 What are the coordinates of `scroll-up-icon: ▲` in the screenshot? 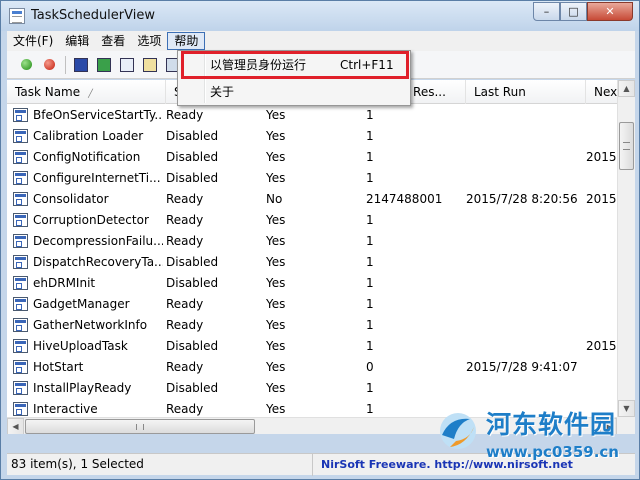 It's located at (626, 88).